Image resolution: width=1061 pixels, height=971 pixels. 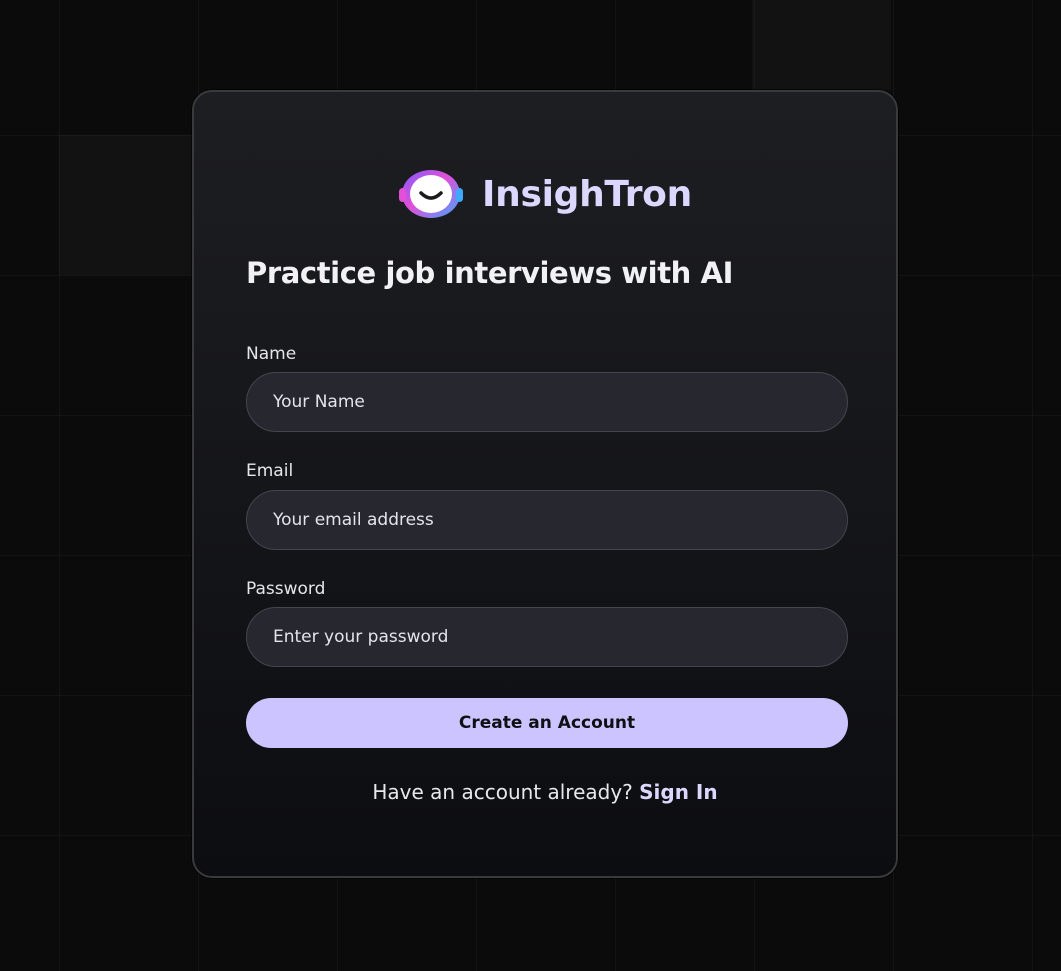 What do you see at coordinates (678, 792) in the screenshot?
I see `sign-in-link: Sign In` at bounding box center [678, 792].